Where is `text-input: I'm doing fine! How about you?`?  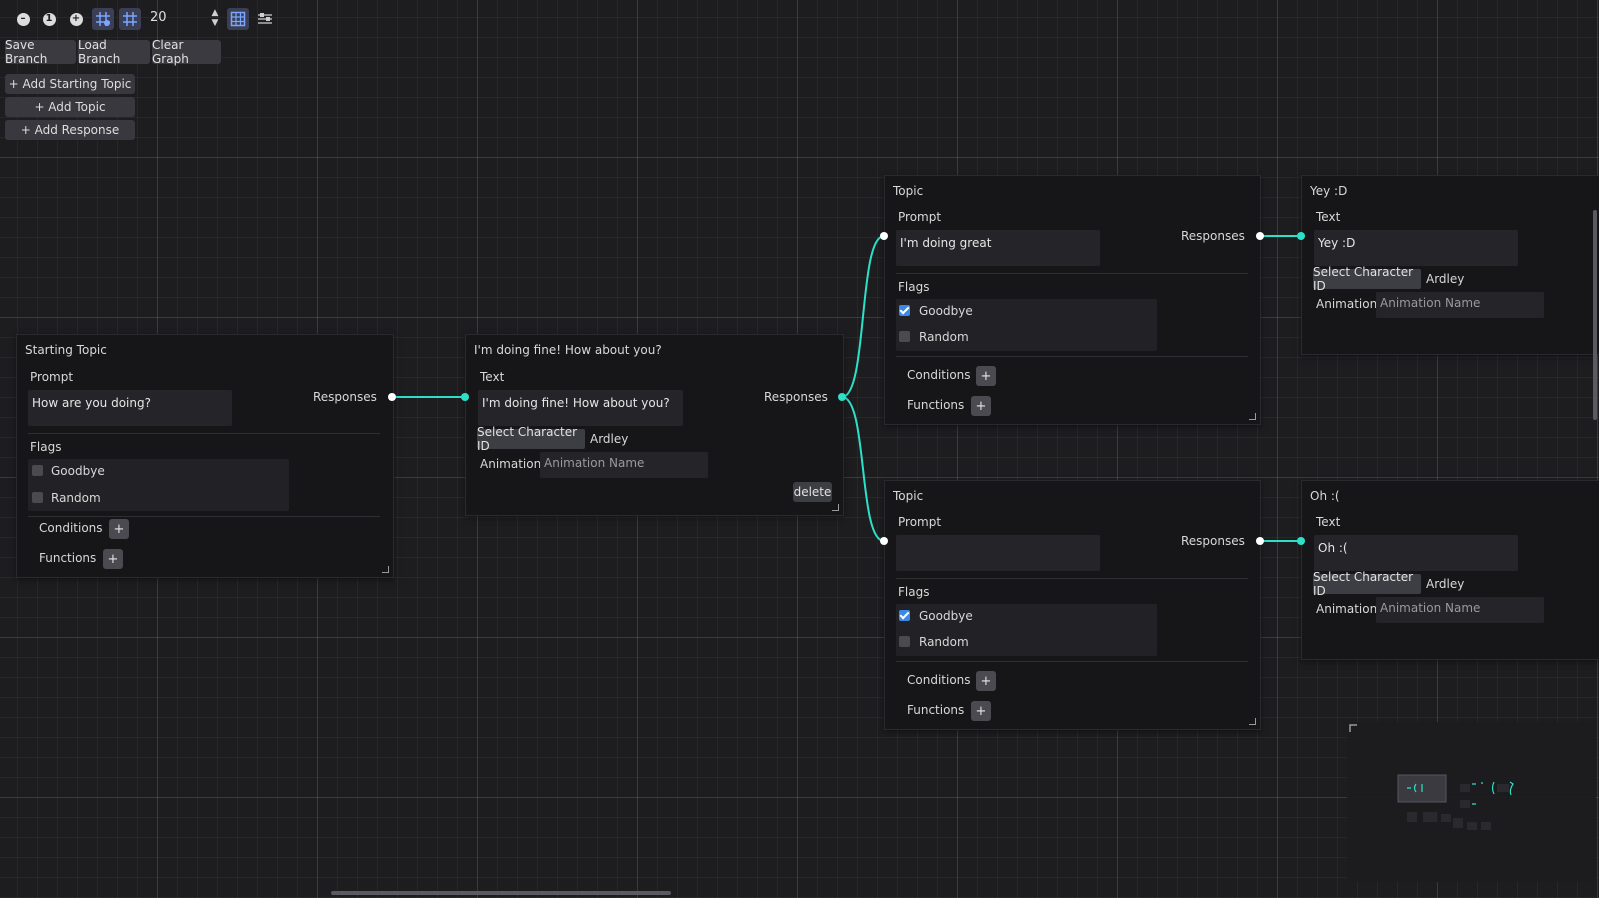 text-input: I'm doing fine! How about you? is located at coordinates (580, 408).